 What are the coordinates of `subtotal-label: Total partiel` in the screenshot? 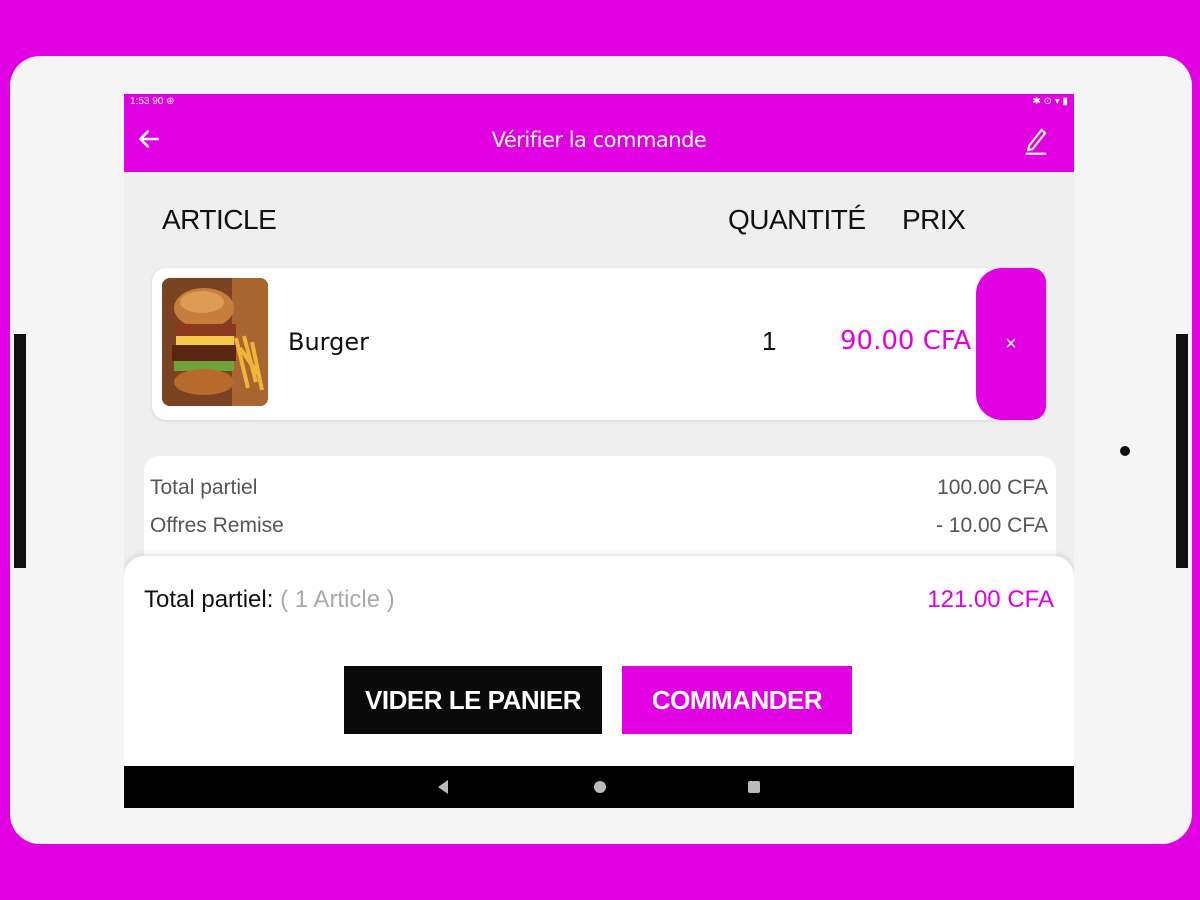 It's located at (204, 487).